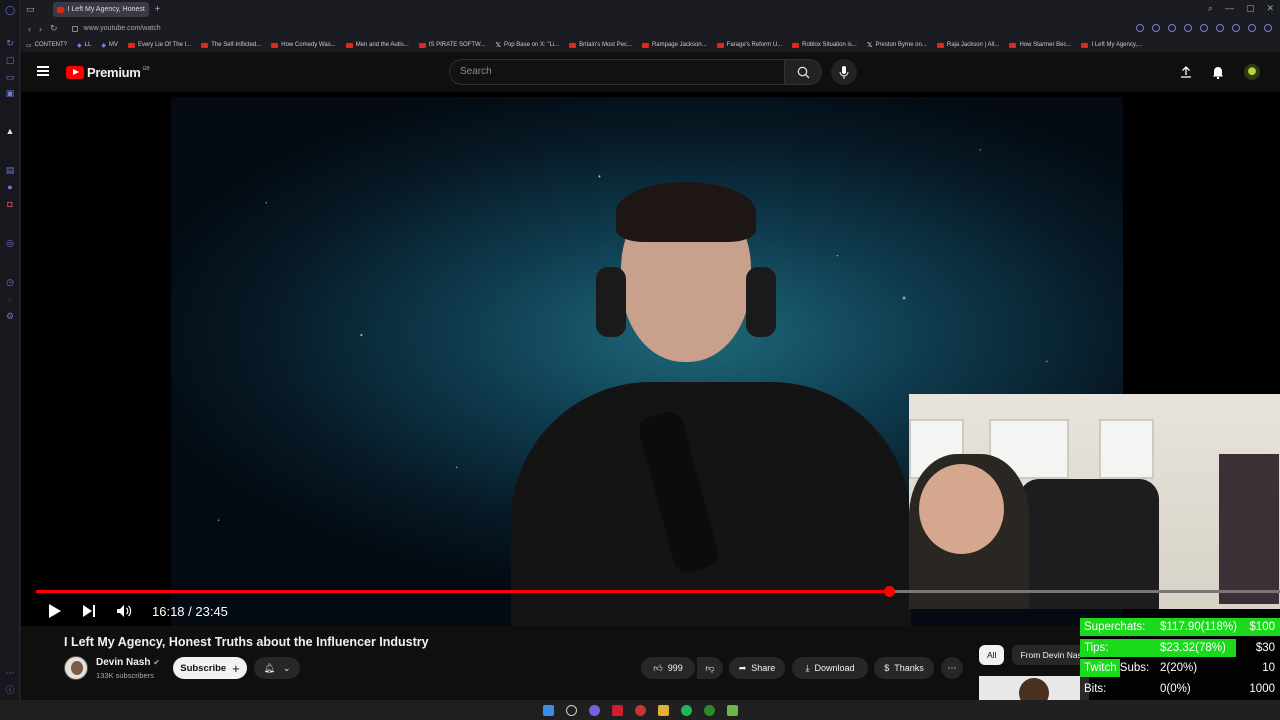 Image resolution: width=1280 pixels, height=720 pixels. Describe the element at coordinates (710, 668) in the screenshot. I see `dislike-button: 👎︎` at that location.